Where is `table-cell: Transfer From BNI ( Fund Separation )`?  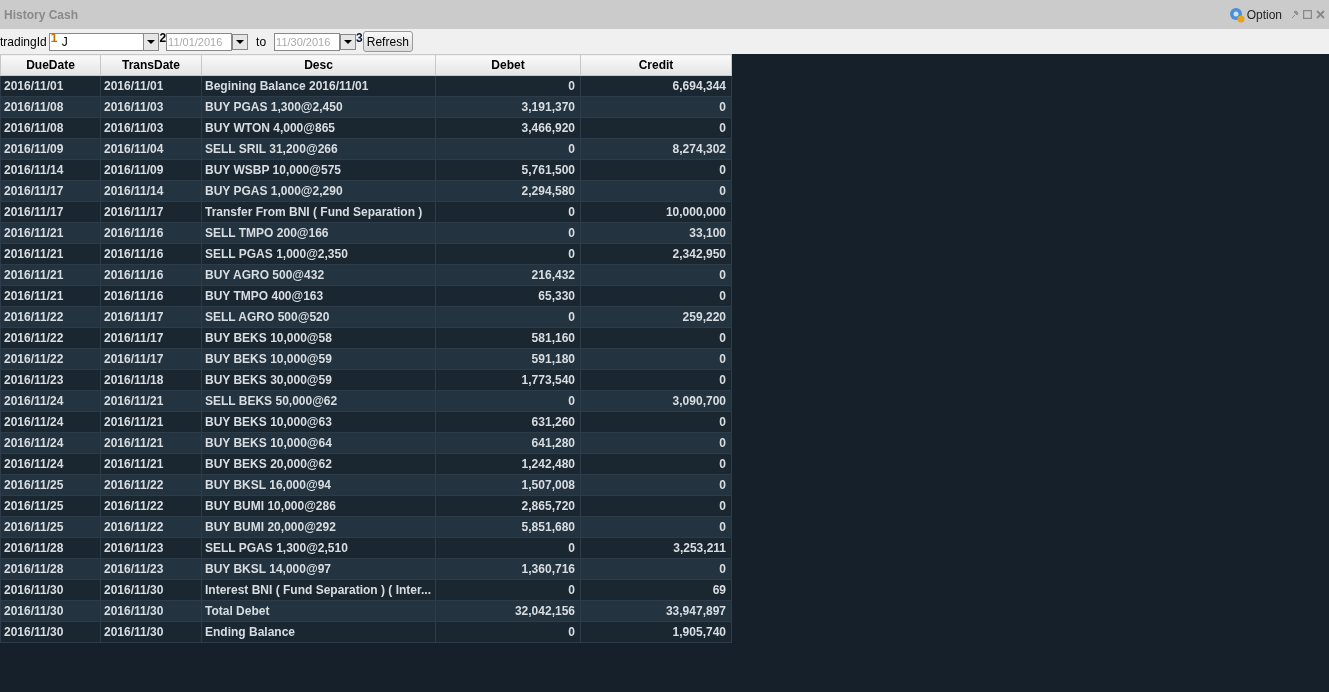
table-cell: Transfer From BNI ( Fund Separation ) is located at coordinates (318, 212).